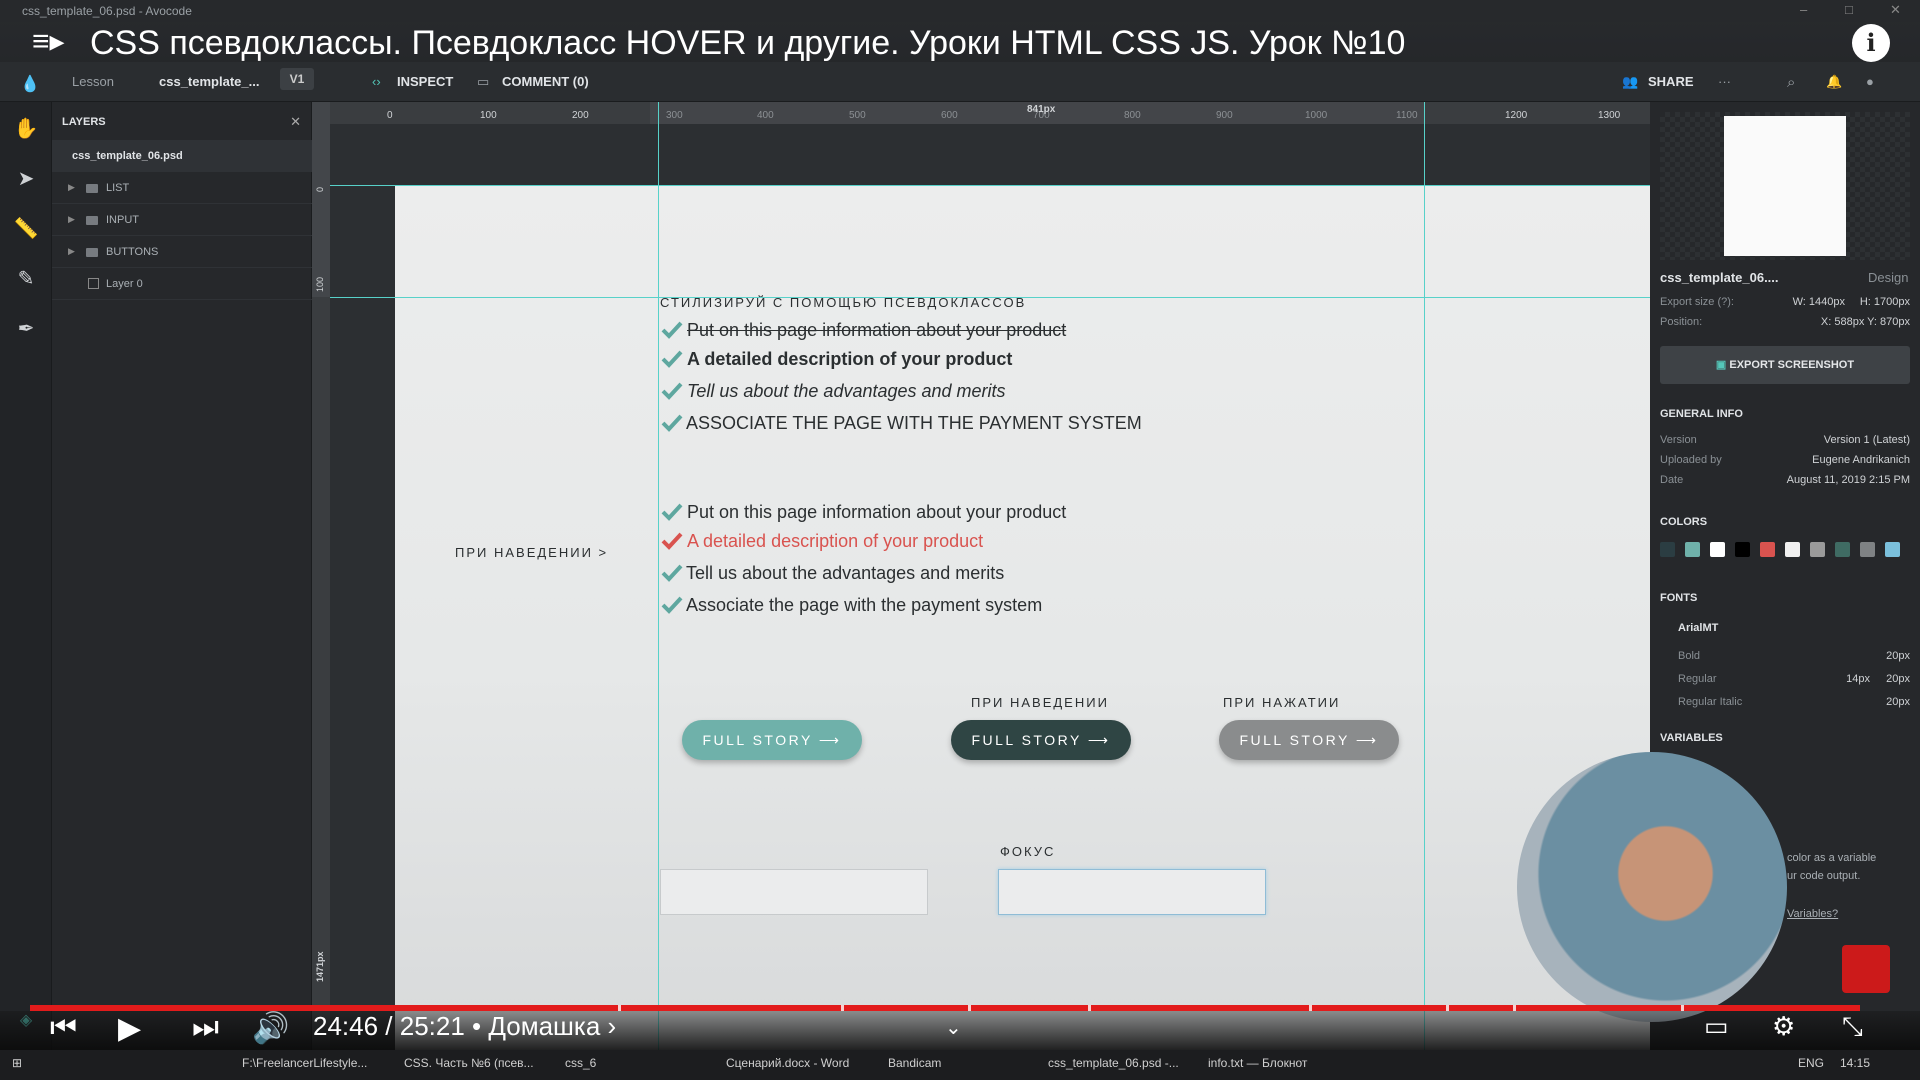 The height and width of the screenshot is (1080, 1920). Describe the element at coordinates (48, 41) in the screenshot. I see `playlist-icon: ≡▸` at that location.